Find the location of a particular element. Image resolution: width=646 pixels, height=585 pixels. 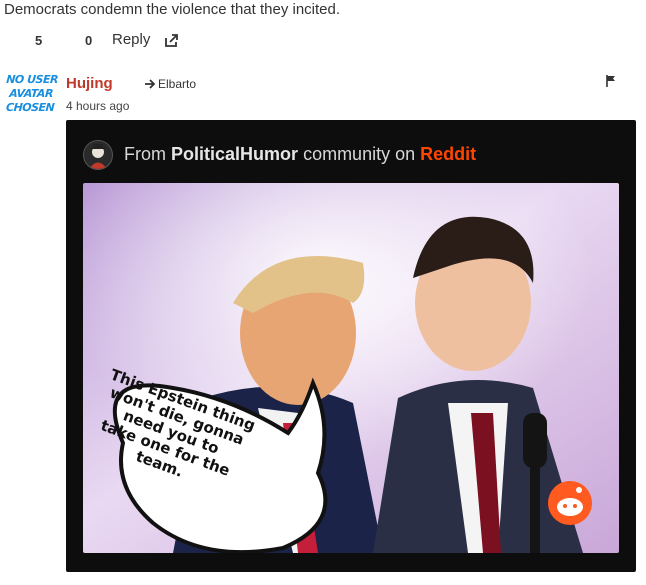

embed-prefix: From is located at coordinates (145, 154).